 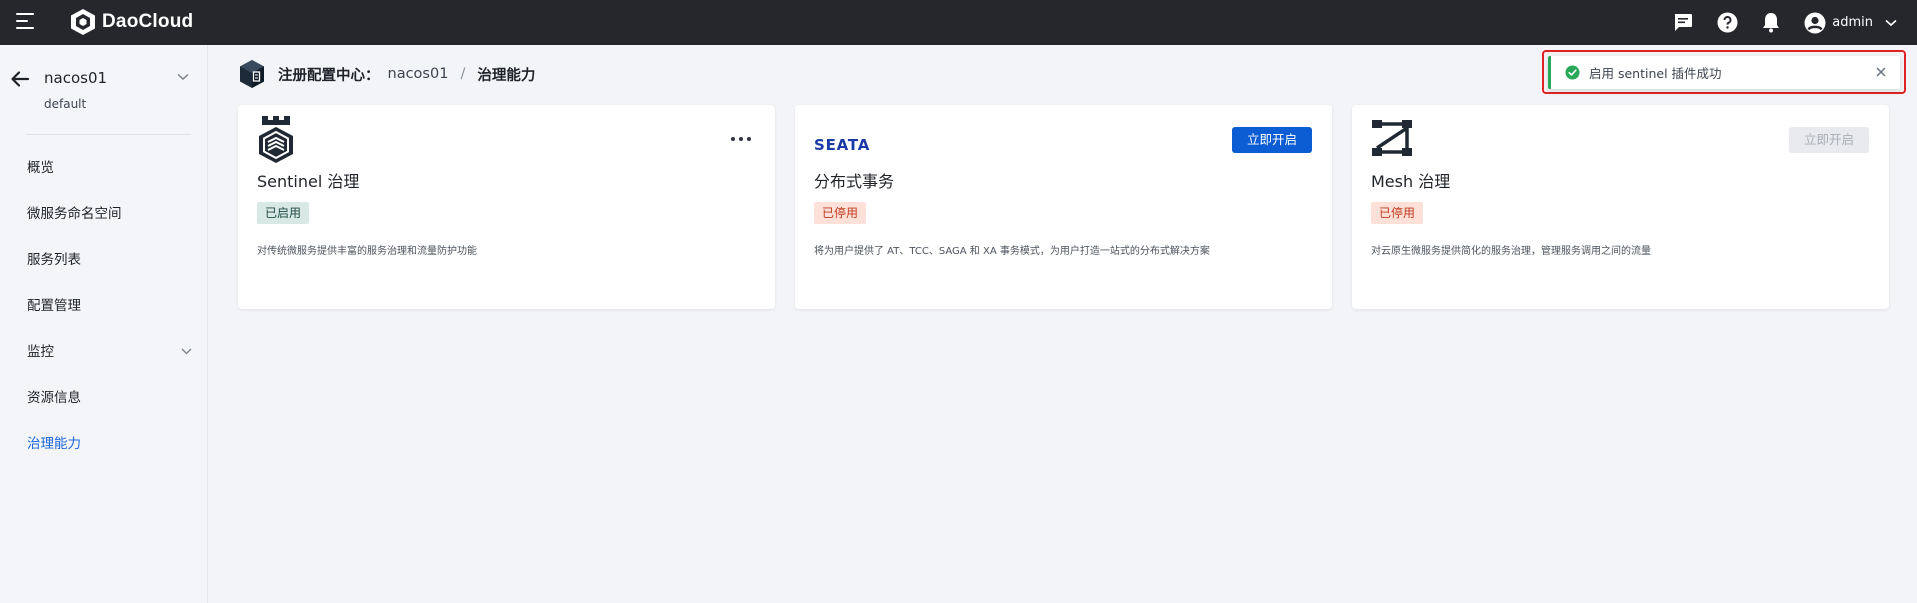 I want to click on sidebar-item-label: 监控, so click(x=40, y=352).